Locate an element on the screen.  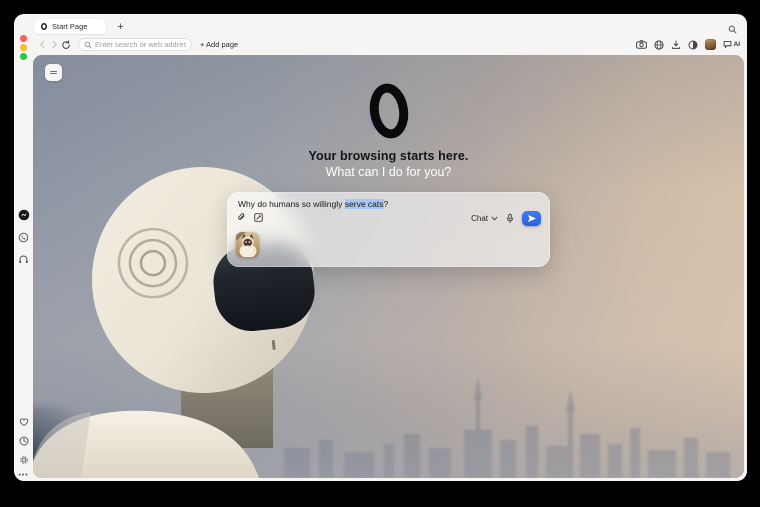
ai-label: AI is located at coordinates (737, 44).